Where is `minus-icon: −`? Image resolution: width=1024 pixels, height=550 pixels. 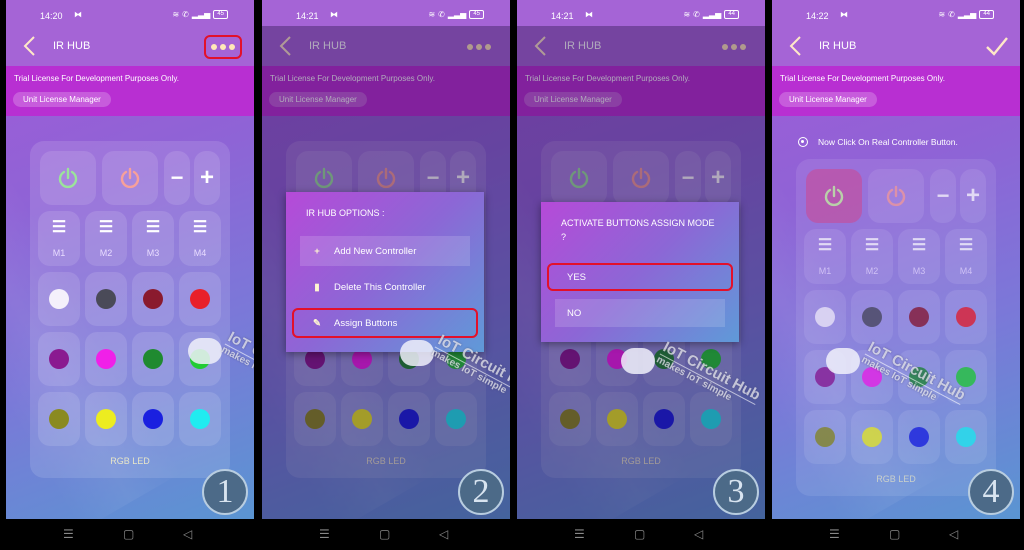
minus-icon: − is located at coordinates (433, 177).